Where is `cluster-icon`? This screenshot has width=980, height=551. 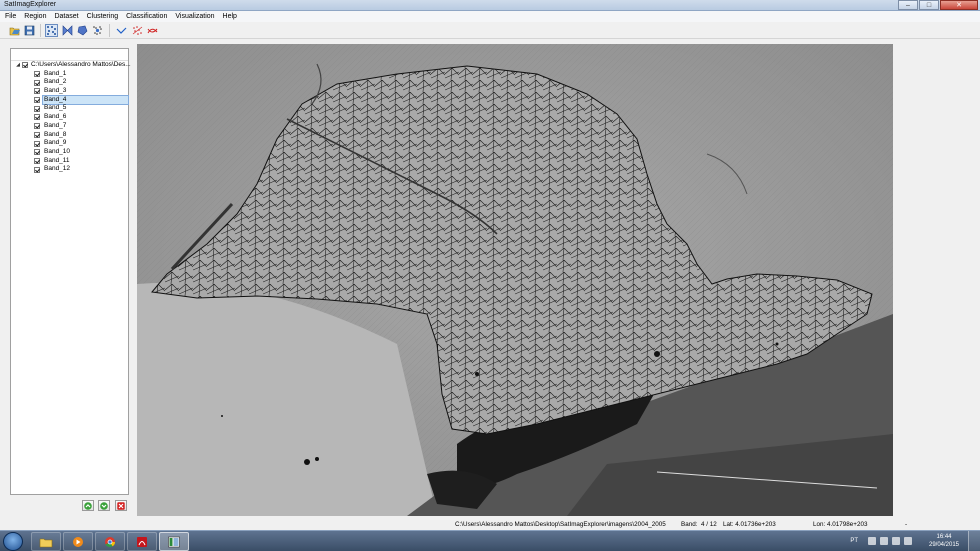 cluster-icon is located at coordinates (97, 30).